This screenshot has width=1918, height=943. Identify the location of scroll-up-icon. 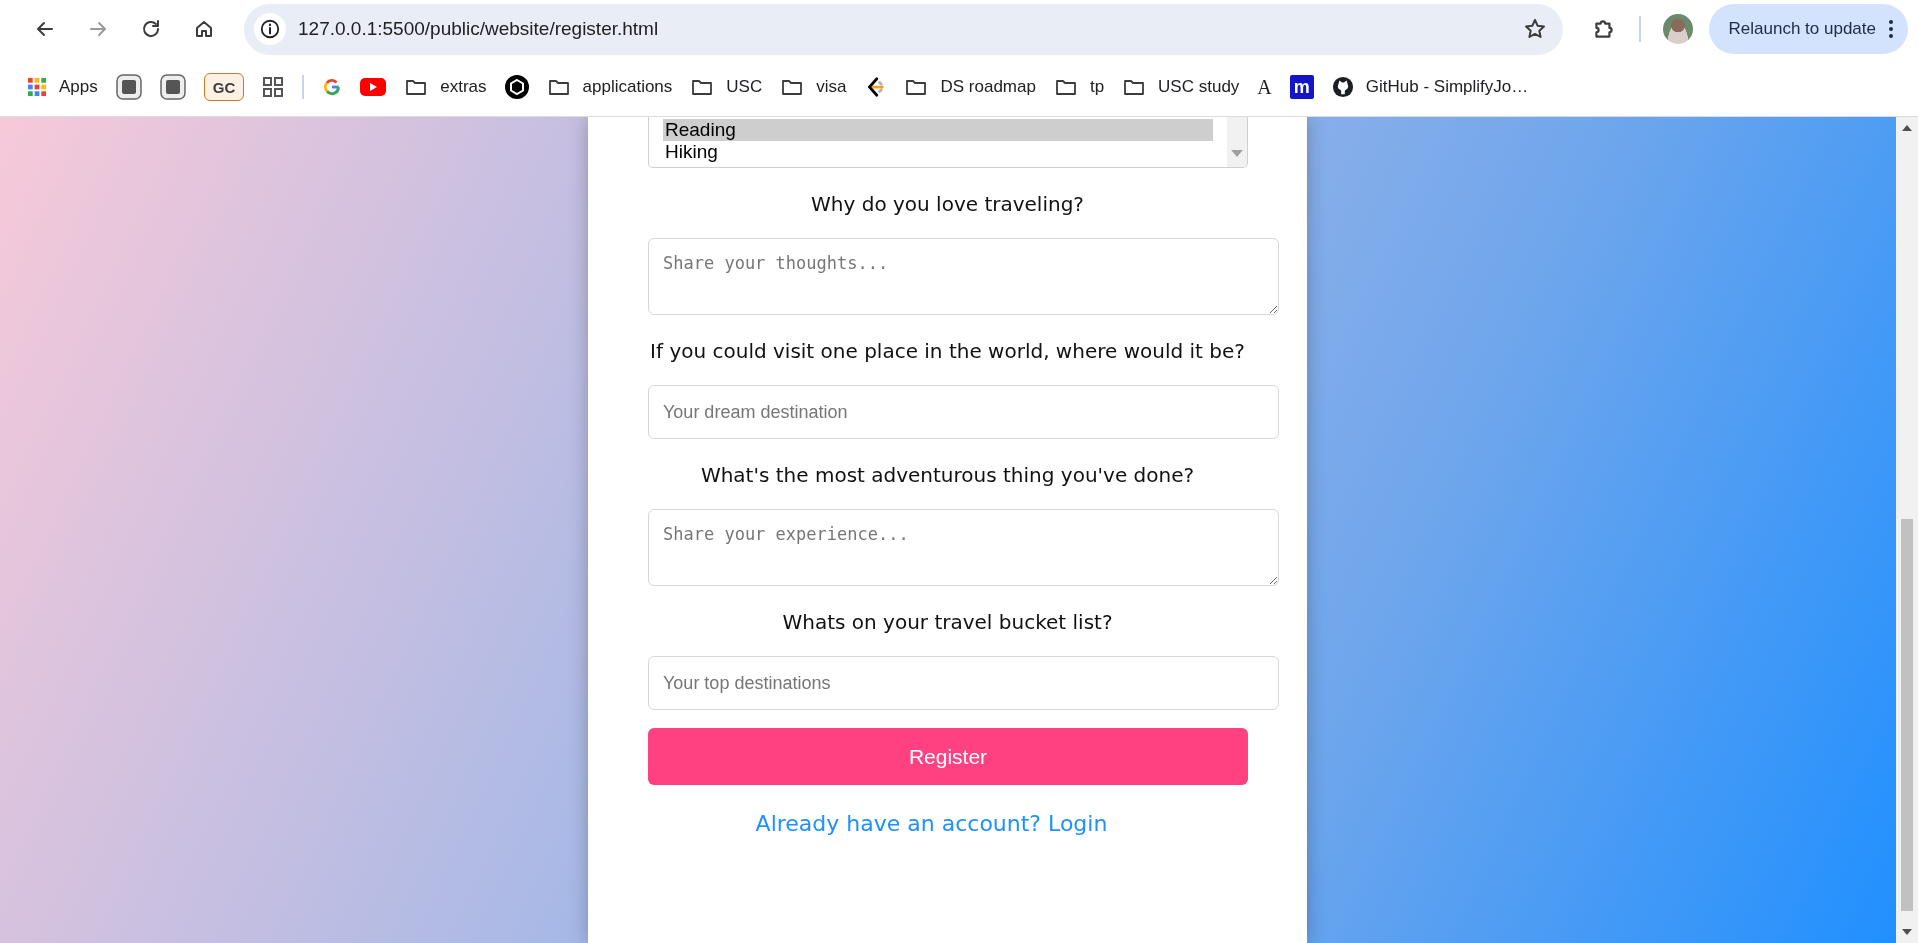
(1907, 128).